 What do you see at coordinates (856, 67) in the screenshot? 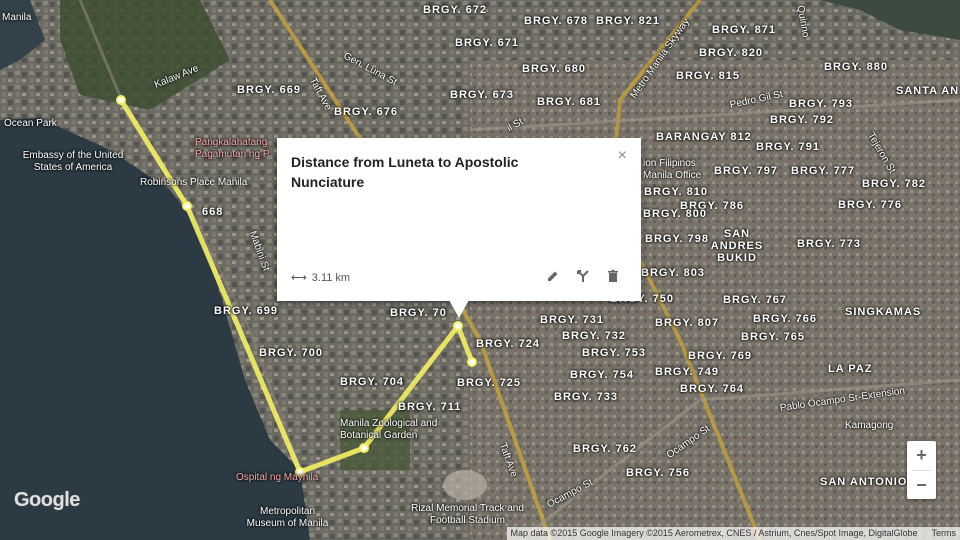
I see `brgy-label: BRGY. 880` at bounding box center [856, 67].